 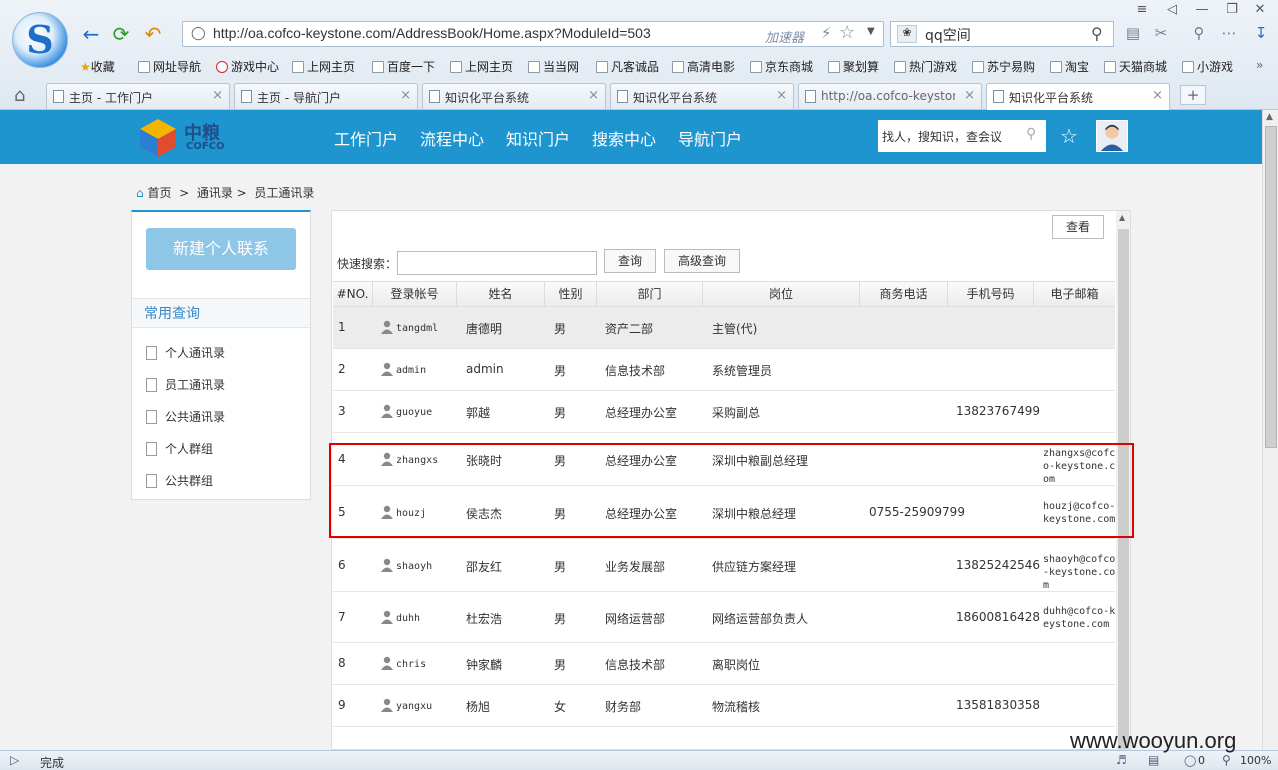 What do you see at coordinates (138, 96) in the screenshot?
I see `browser-tab: 主页 - 工作门户 ×` at bounding box center [138, 96].